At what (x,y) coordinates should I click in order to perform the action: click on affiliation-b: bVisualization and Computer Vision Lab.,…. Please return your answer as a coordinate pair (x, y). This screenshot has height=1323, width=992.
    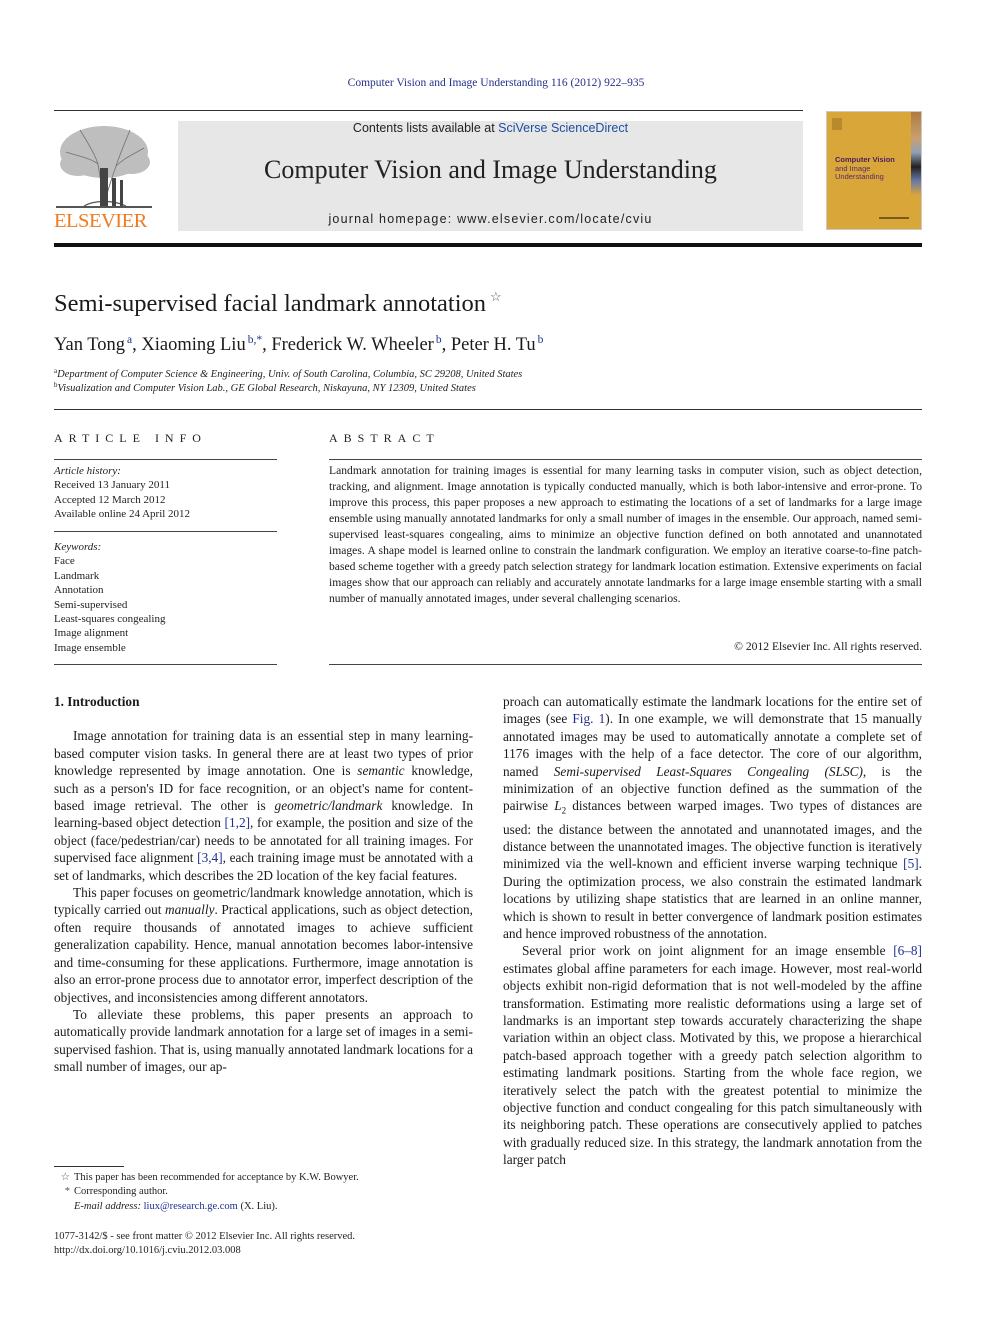
    Looking at the image, I should click on (265, 387).